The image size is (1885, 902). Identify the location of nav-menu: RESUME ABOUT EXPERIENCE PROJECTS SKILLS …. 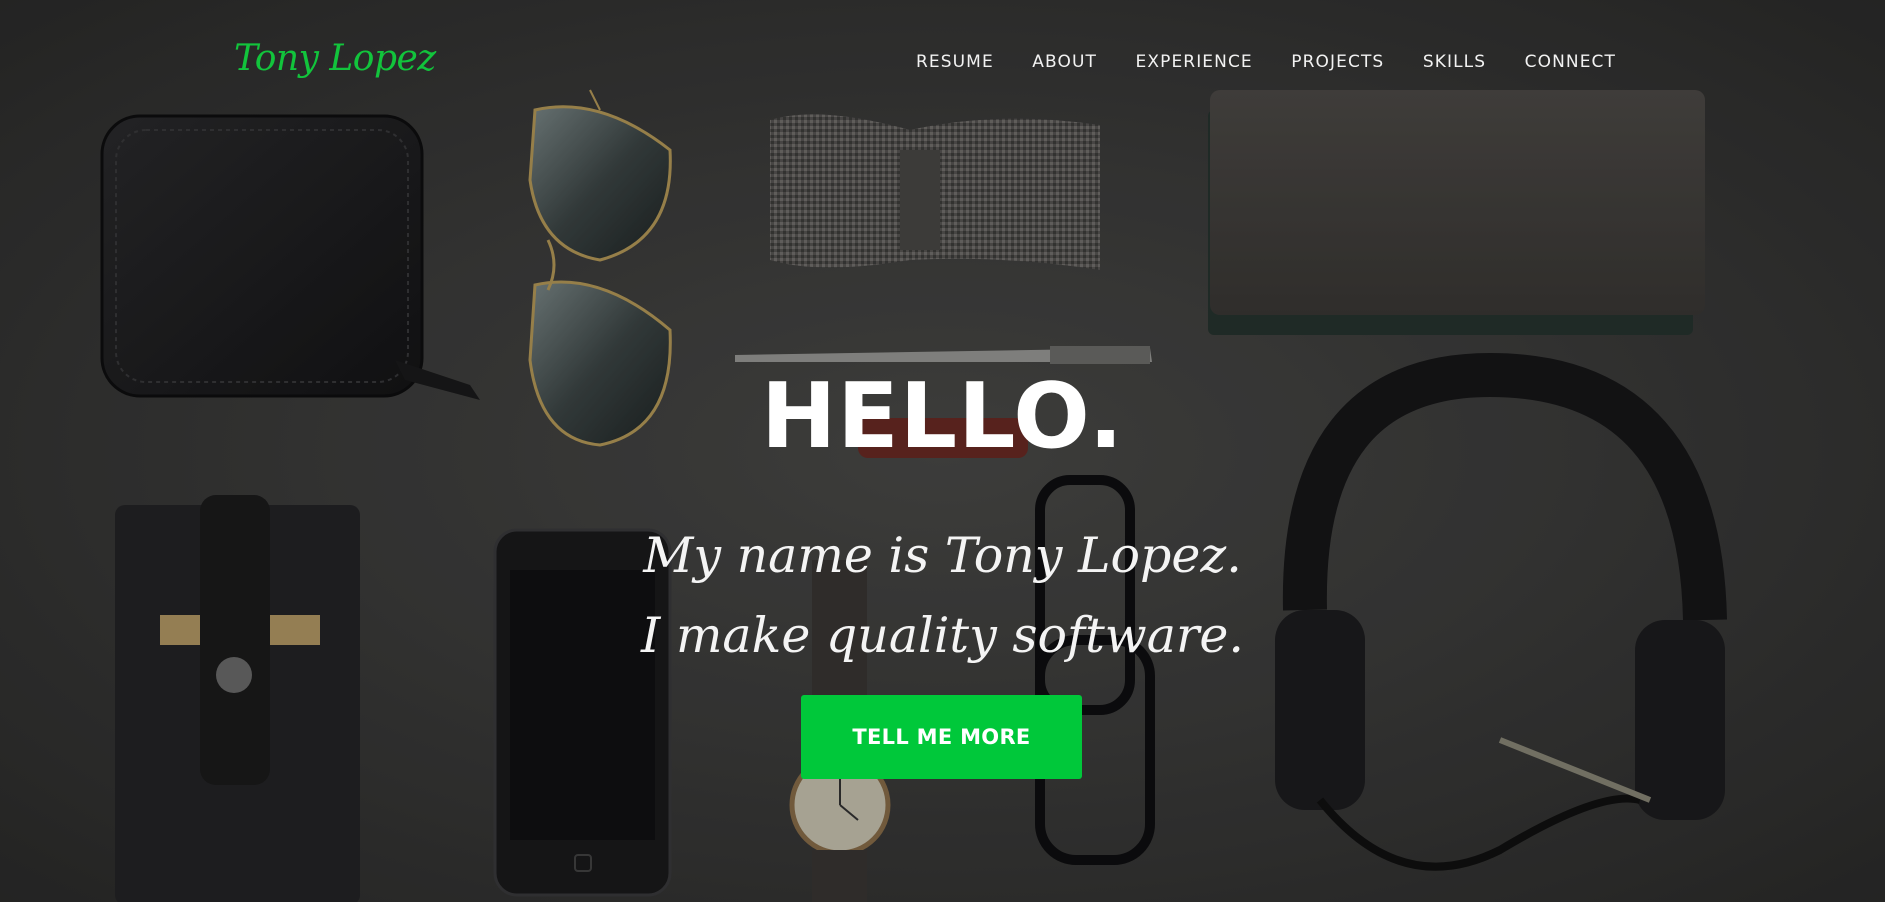
(1266, 62).